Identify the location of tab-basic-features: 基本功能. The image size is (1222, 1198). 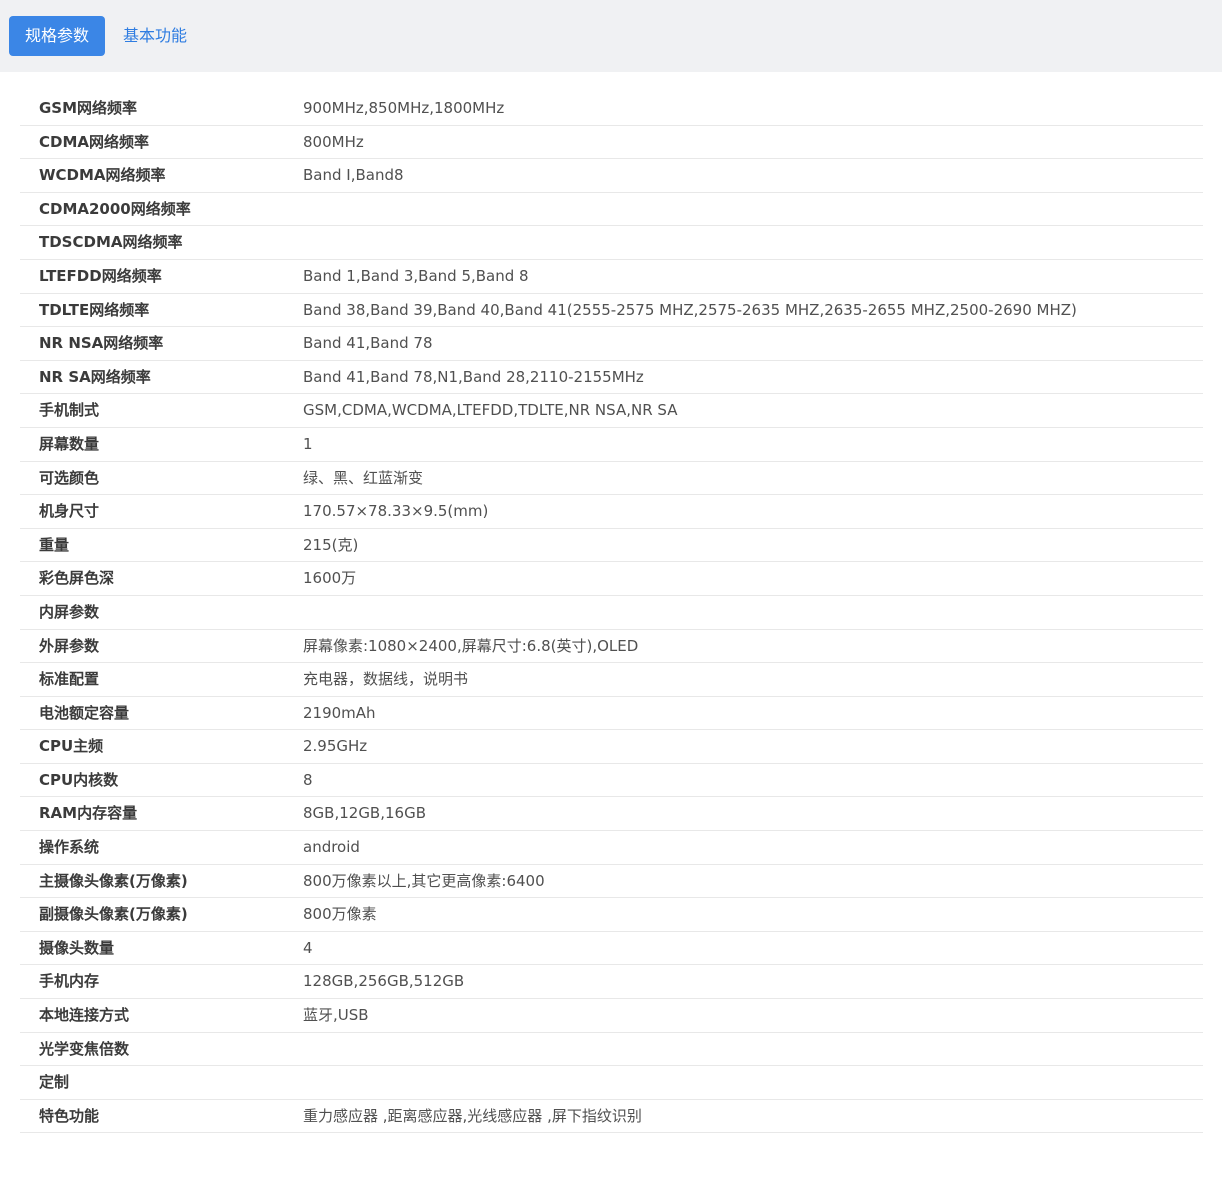
(155, 36).